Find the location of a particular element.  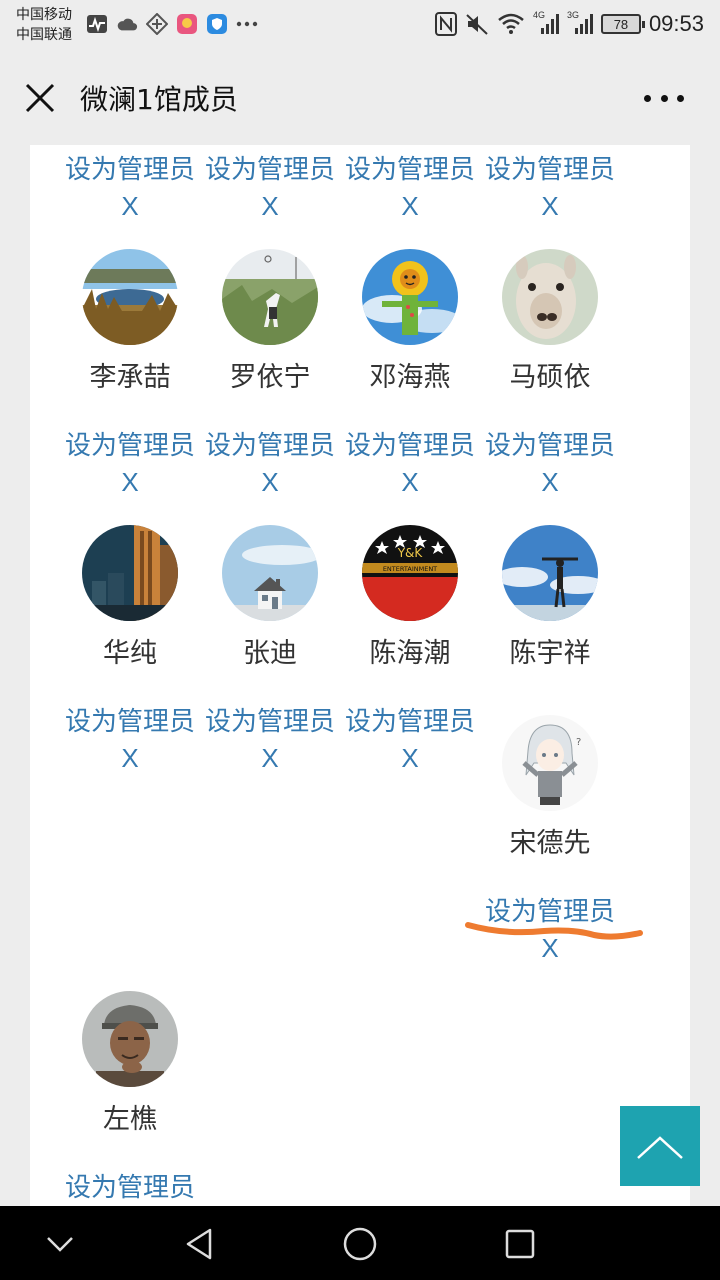

carrier-labels: 中国移动 中国联通 is located at coordinates (44, 25).